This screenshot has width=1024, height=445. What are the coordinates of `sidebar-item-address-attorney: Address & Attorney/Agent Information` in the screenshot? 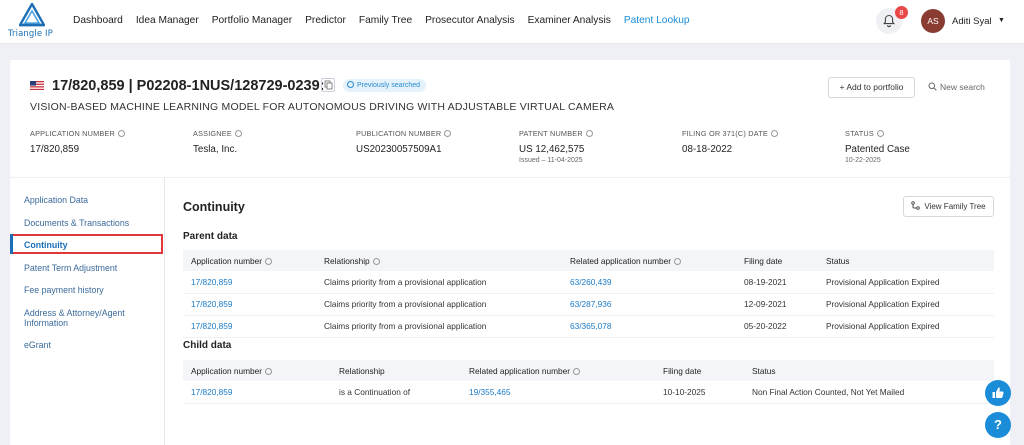 It's located at (85, 318).